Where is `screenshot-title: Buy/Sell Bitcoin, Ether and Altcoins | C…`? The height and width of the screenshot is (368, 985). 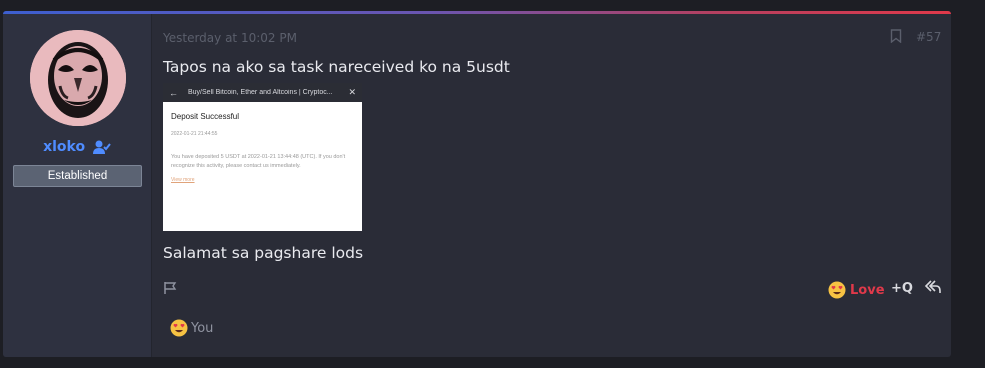 screenshot-title: Buy/Sell Bitcoin, Ether and Altcoins | C… is located at coordinates (260, 92).